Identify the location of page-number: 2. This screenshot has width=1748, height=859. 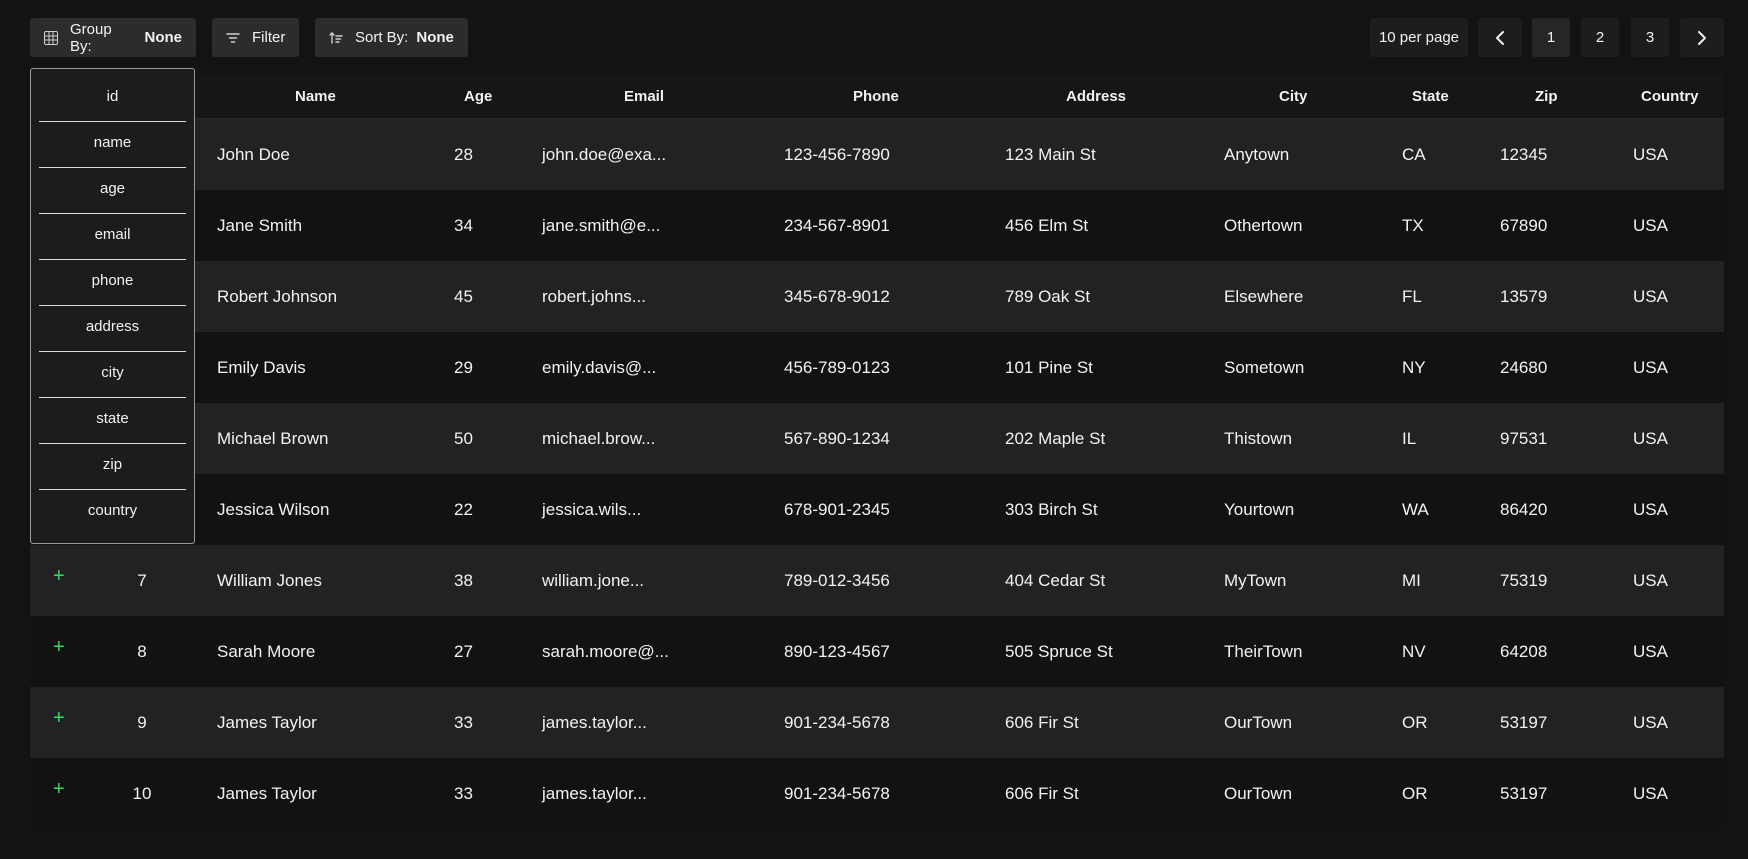
(1600, 37).